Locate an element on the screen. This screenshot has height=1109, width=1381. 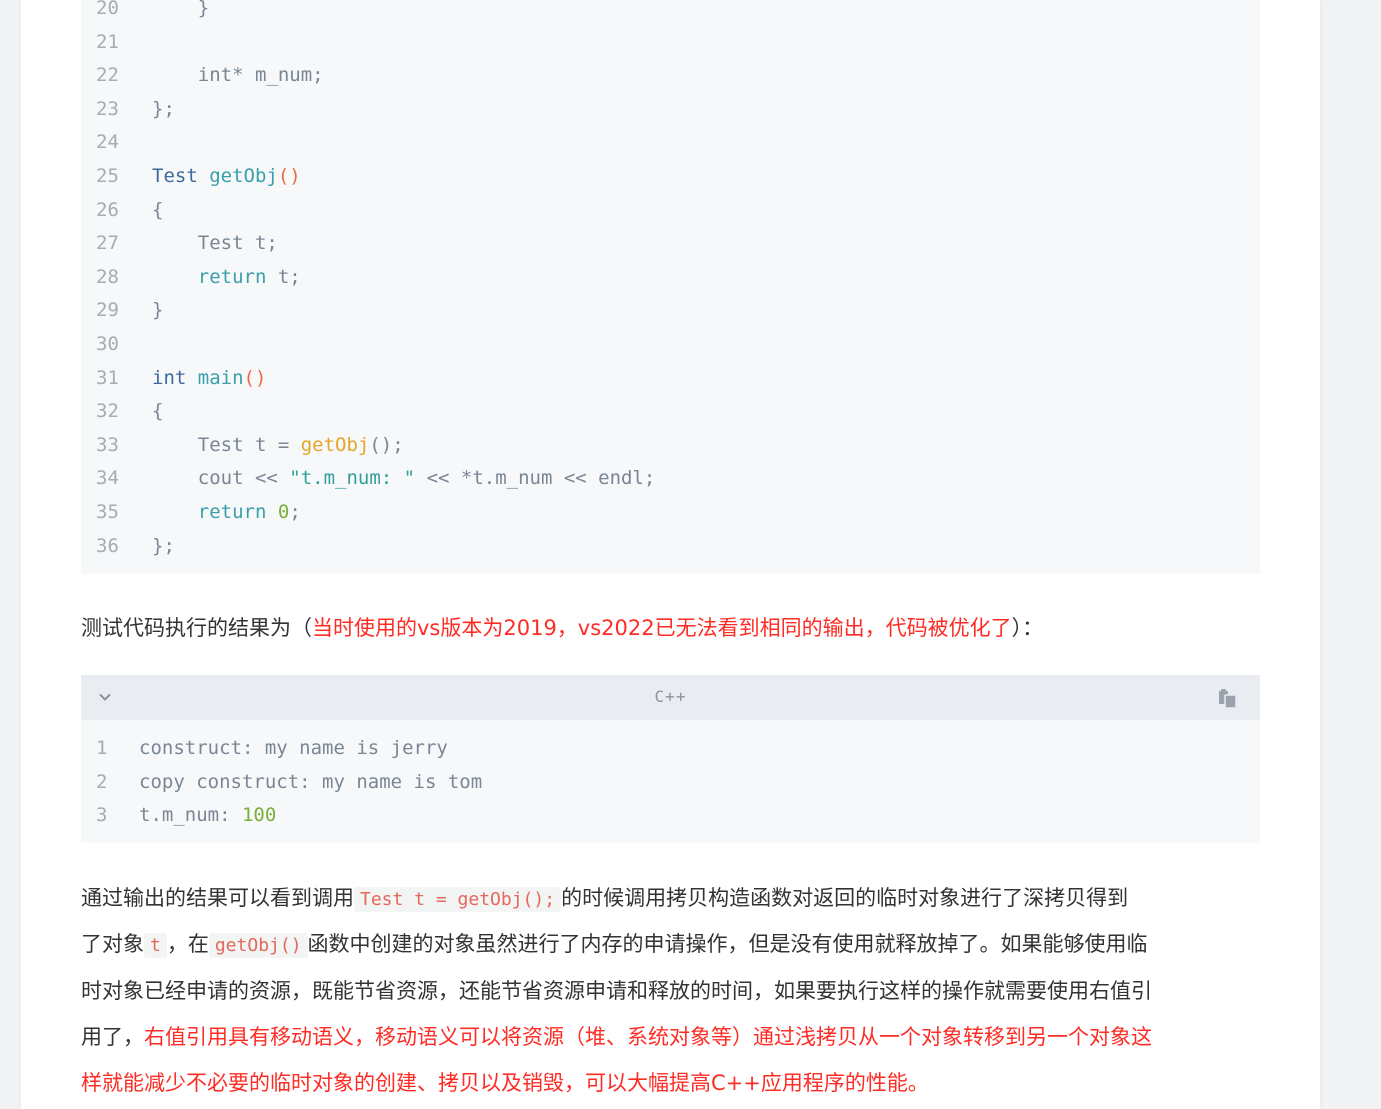
para2-text: 通过输出的结果可以看到调用 is located at coordinates (217, 898).